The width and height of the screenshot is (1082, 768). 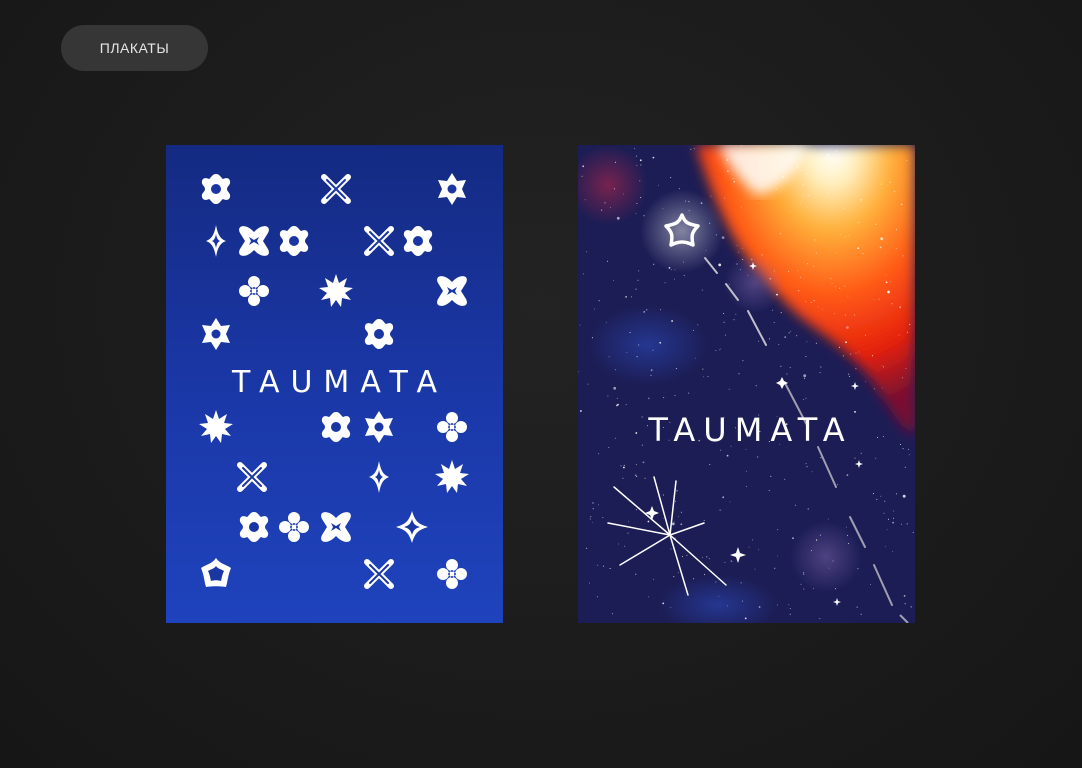 What do you see at coordinates (412, 527) in the screenshot?
I see `sparkle-icon` at bounding box center [412, 527].